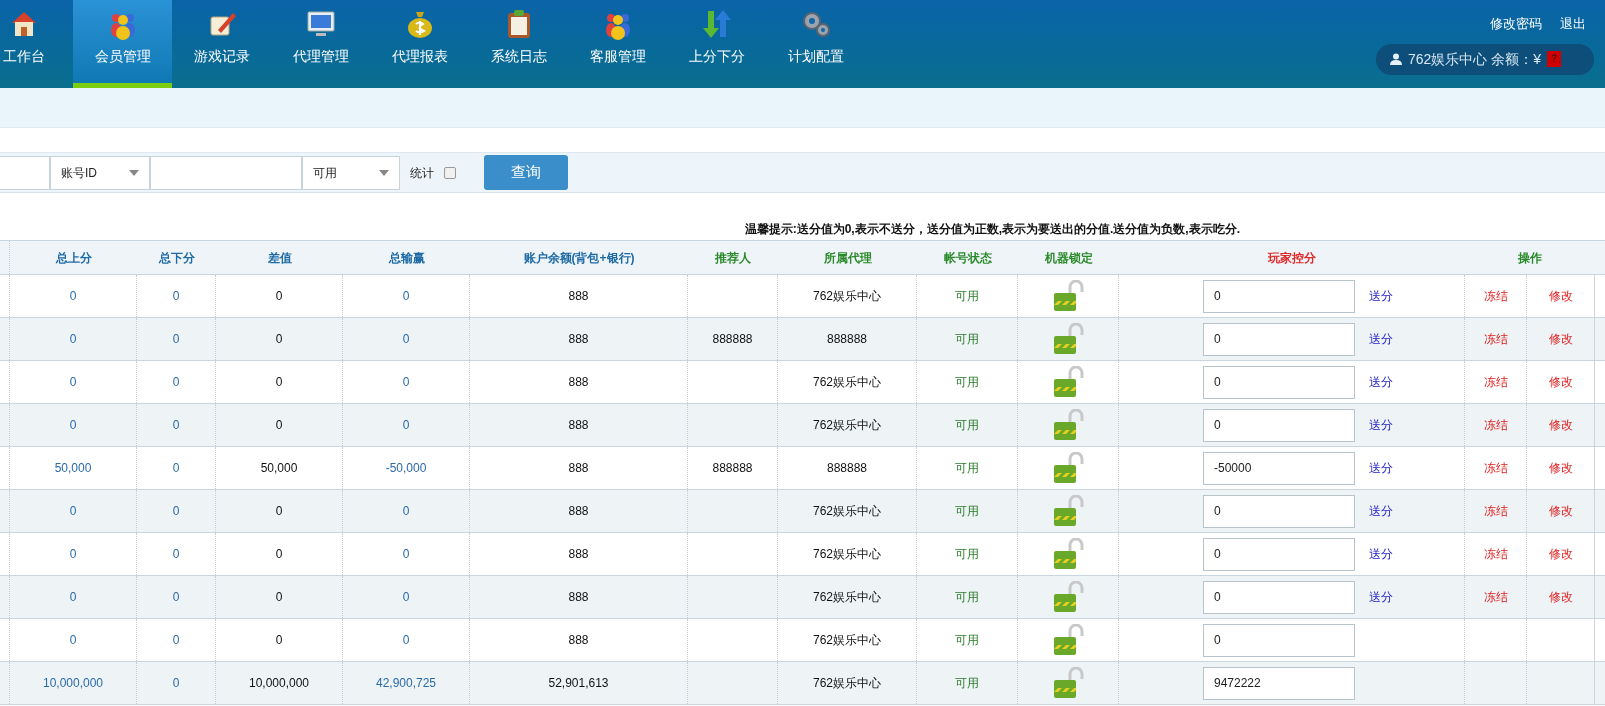 Image resolution: width=1605 pixels, height=706 pixels. What do you see at coordinates (1279, 468) in the screenshot?
I see `score-field: -50000` at bounding box center [1279, 468].